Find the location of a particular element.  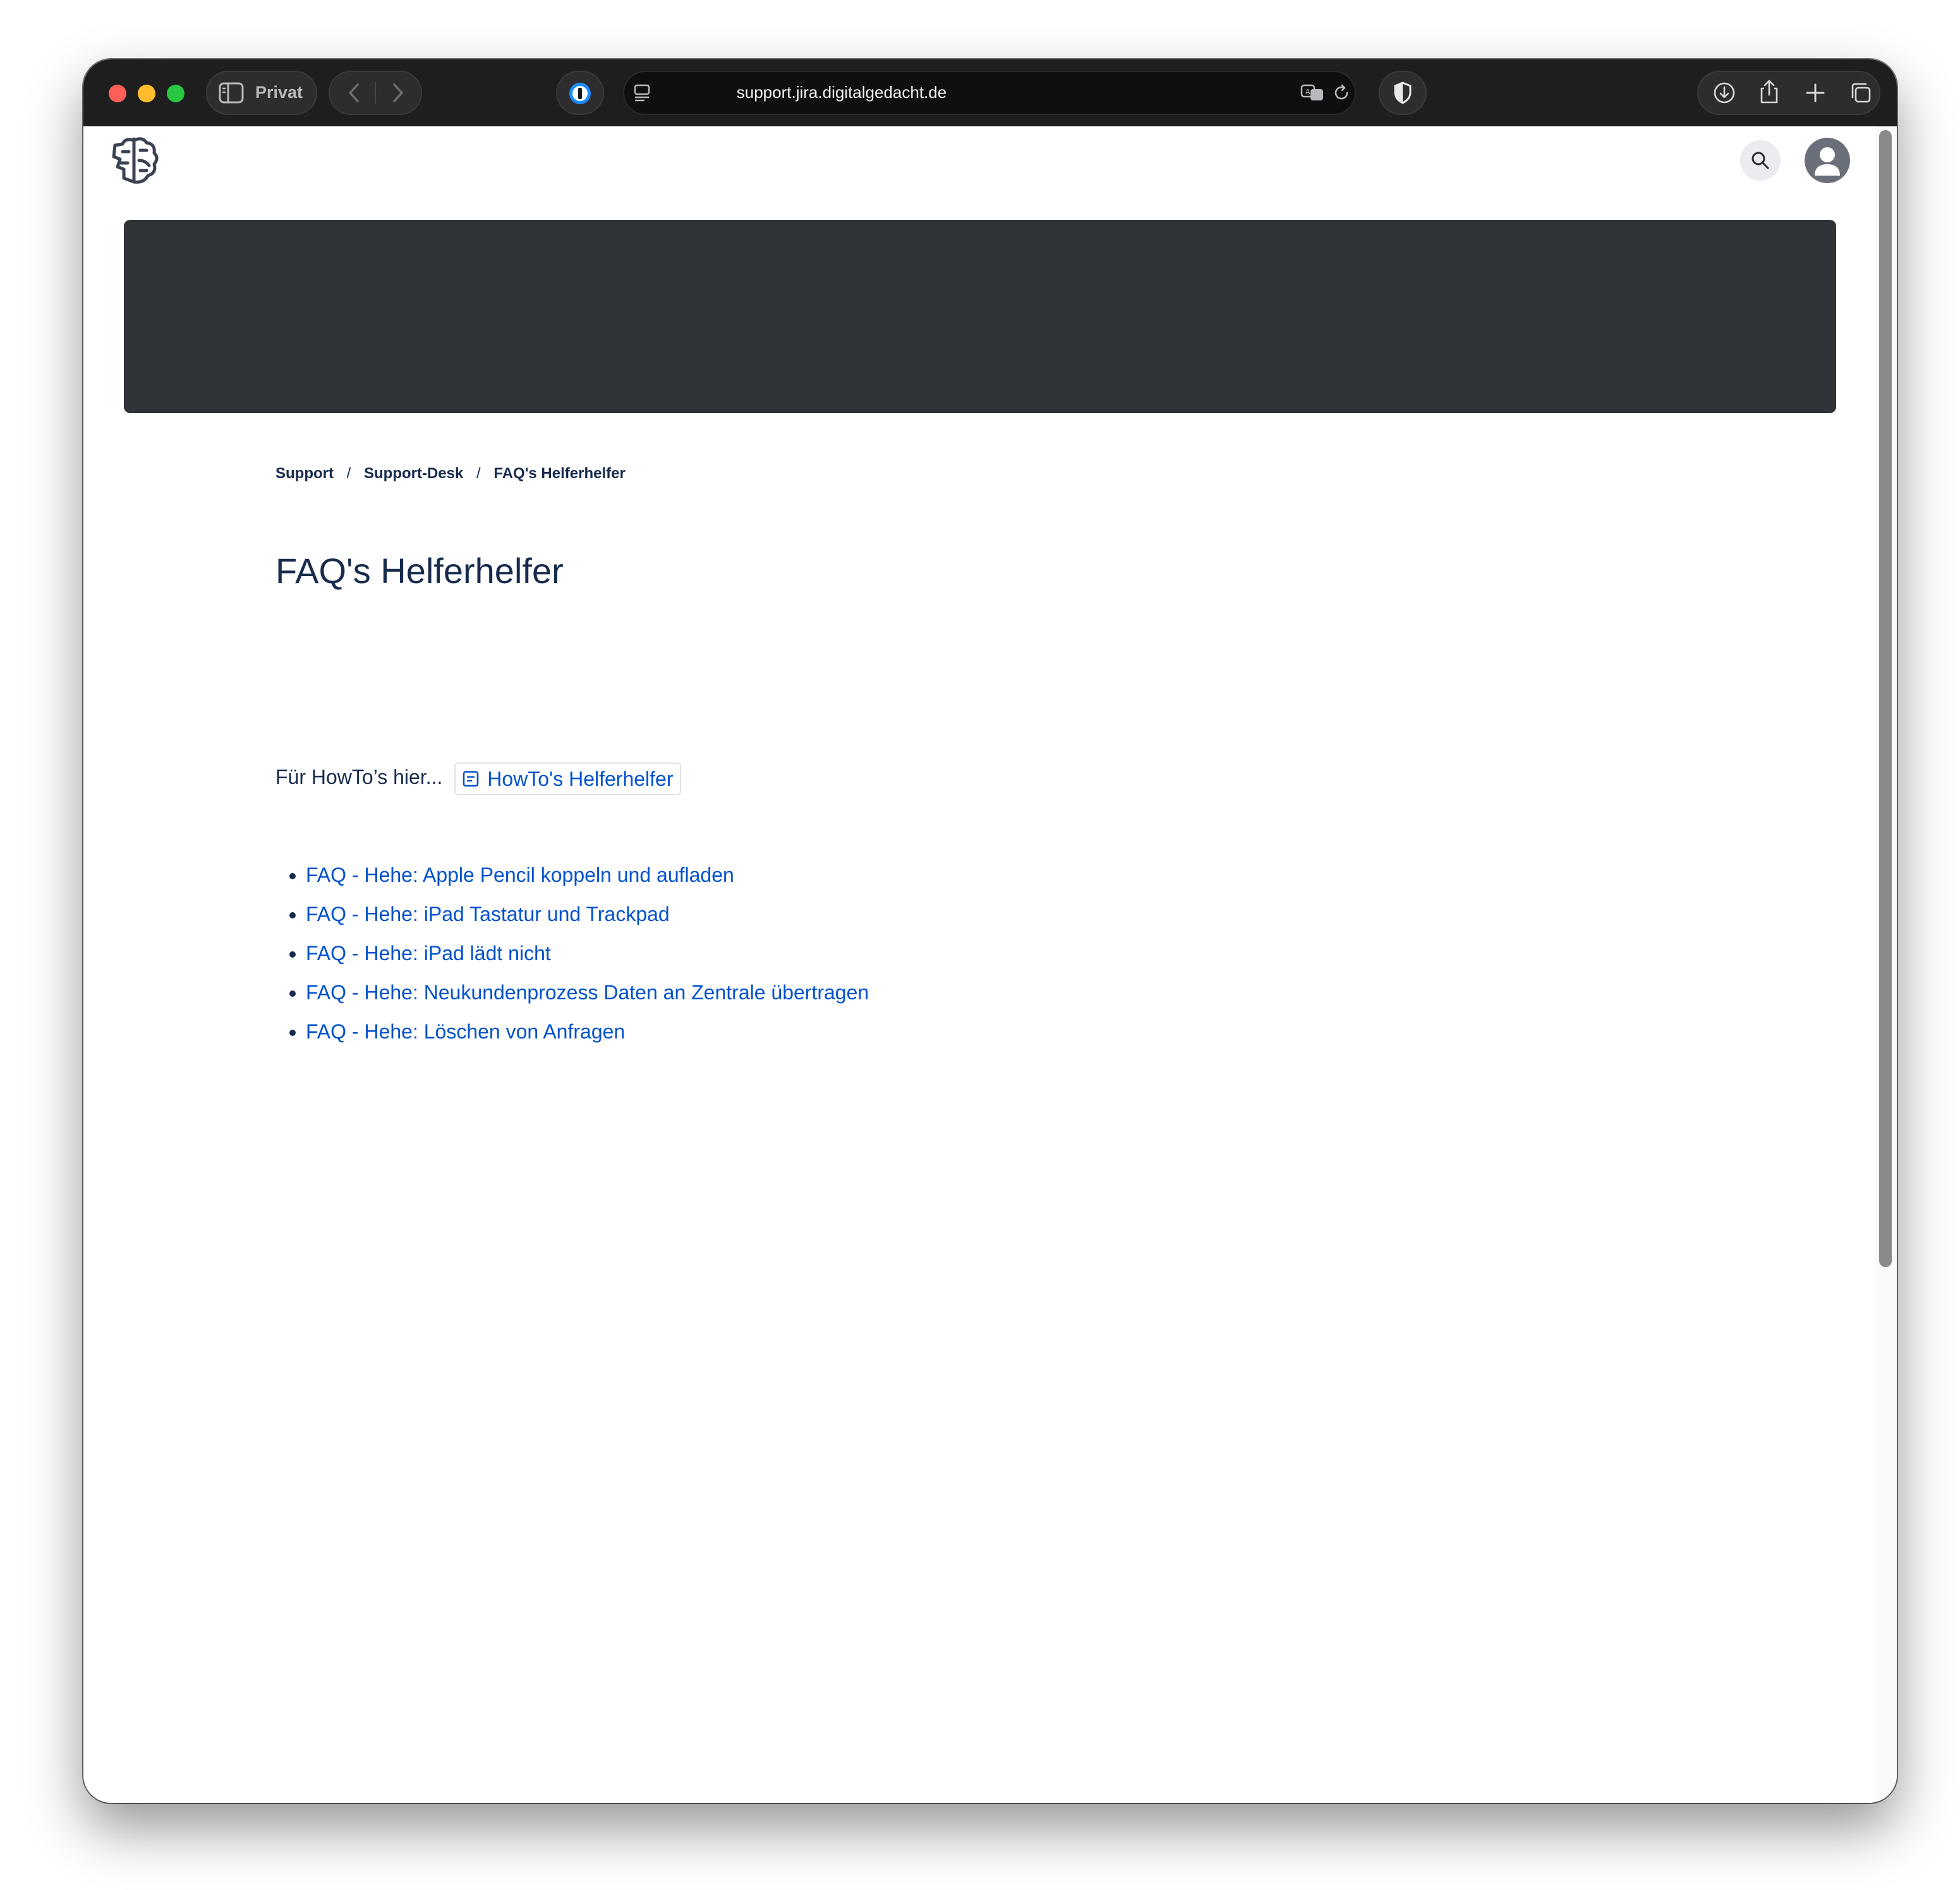

faq-link: FAQ - Hehe: iPad lädt nicht is located at coordinates (428, 953).